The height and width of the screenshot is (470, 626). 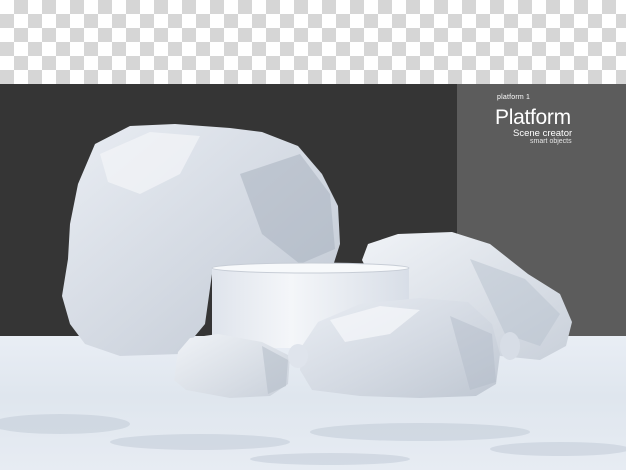 What do you see at coordinates (533, 117) in the screenshot?
I see `caption-title: Platform` at bounding box center [533, 117].